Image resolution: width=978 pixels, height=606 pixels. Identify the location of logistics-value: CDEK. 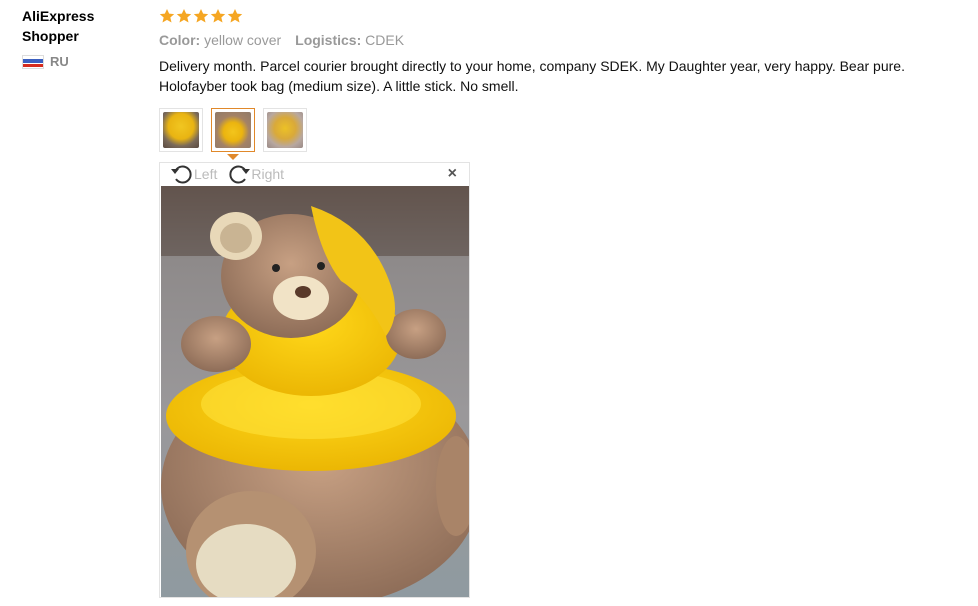
(385, 40).